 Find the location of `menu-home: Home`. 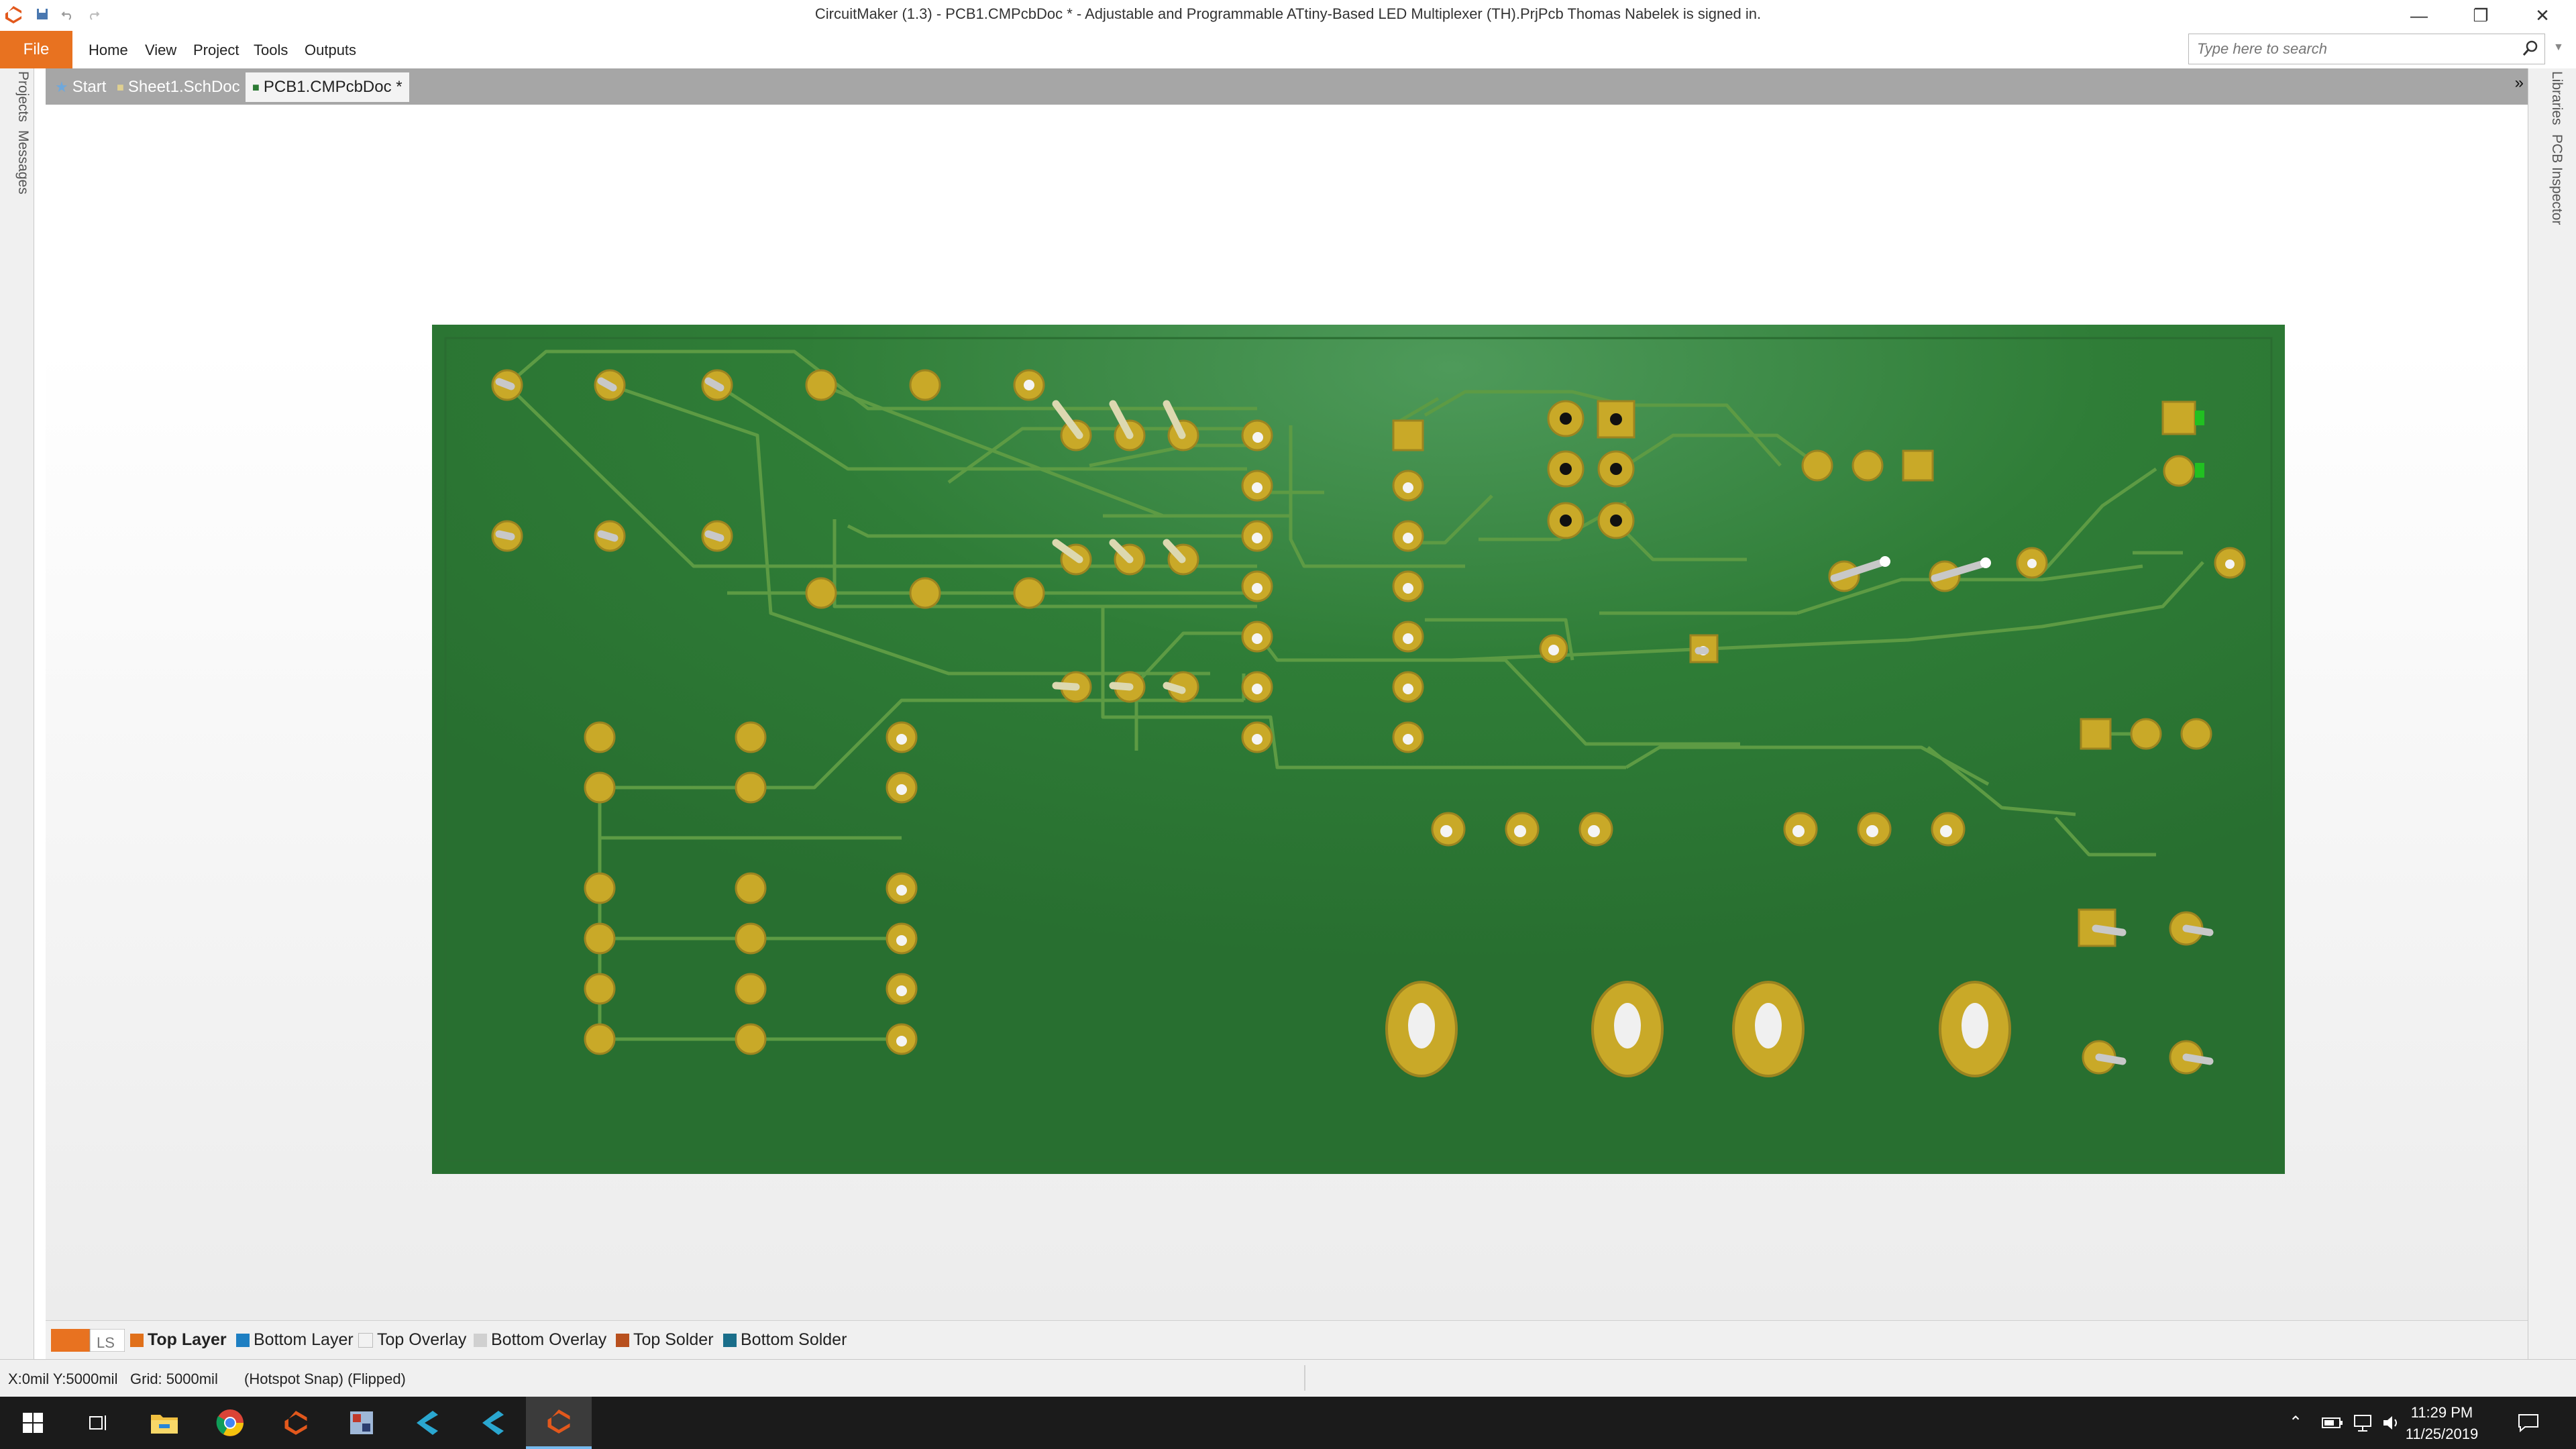

menu-home: Home is located at coordinates (108, 50).